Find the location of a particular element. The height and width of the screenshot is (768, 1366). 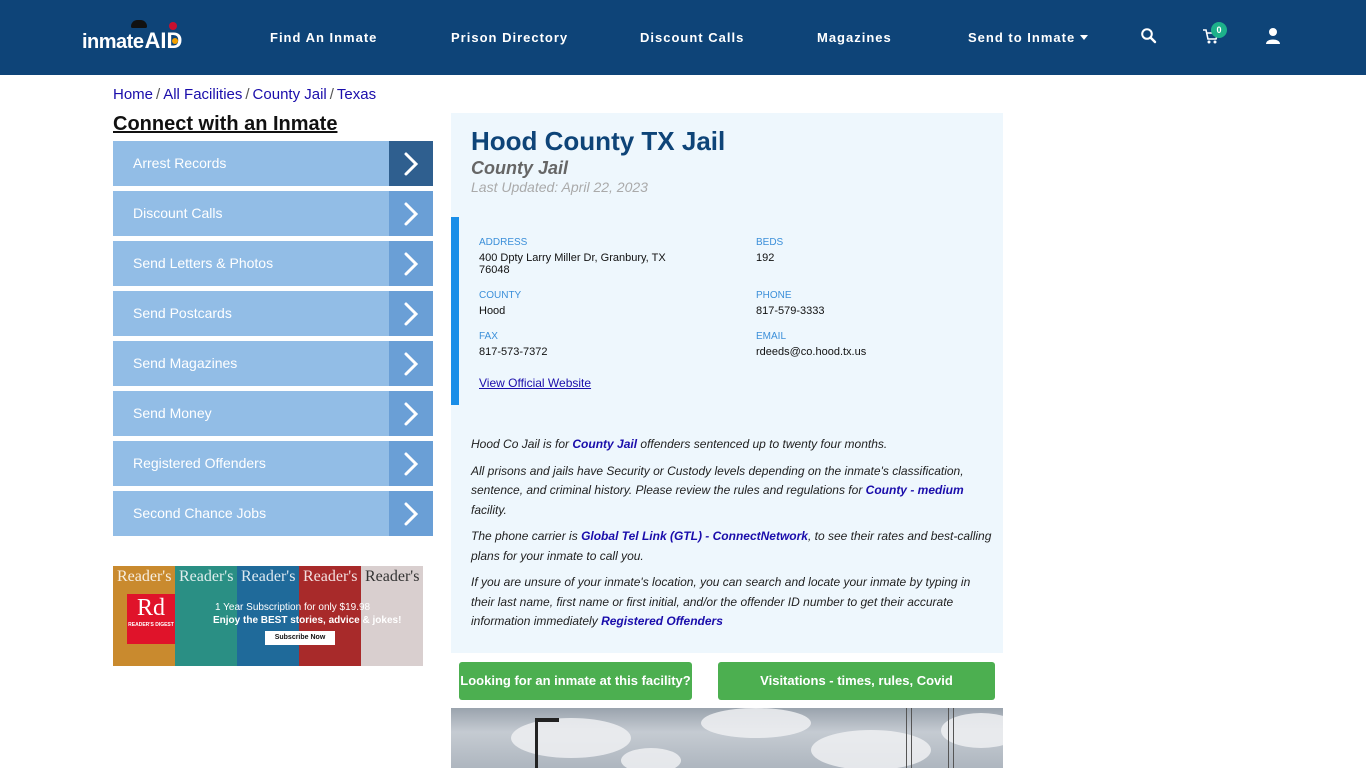

sidebar-item-label: Send Letters & Photos is located at coordinates (251, 263).